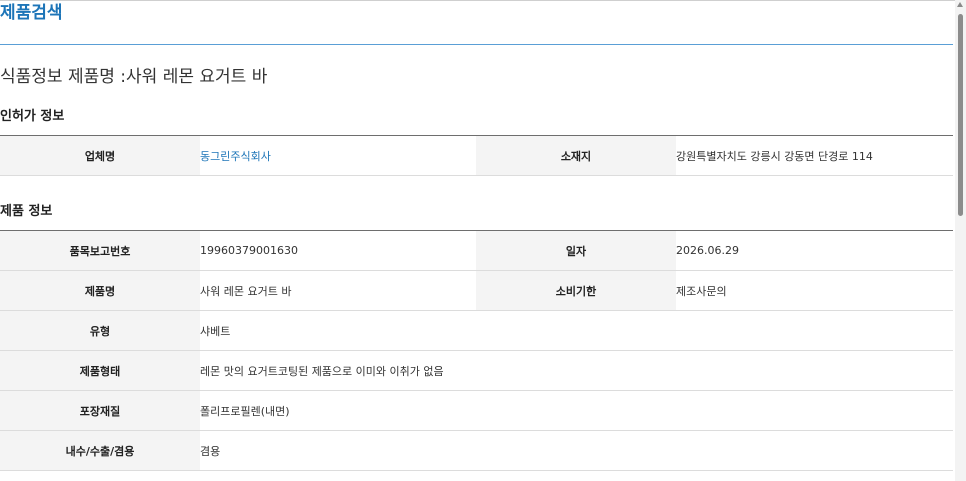 The image size is (966, 481). What do you see at coordinates (100, 290) in the screenshot?
I see `product-name-label: 제품명` at bounding box center [100, 290].